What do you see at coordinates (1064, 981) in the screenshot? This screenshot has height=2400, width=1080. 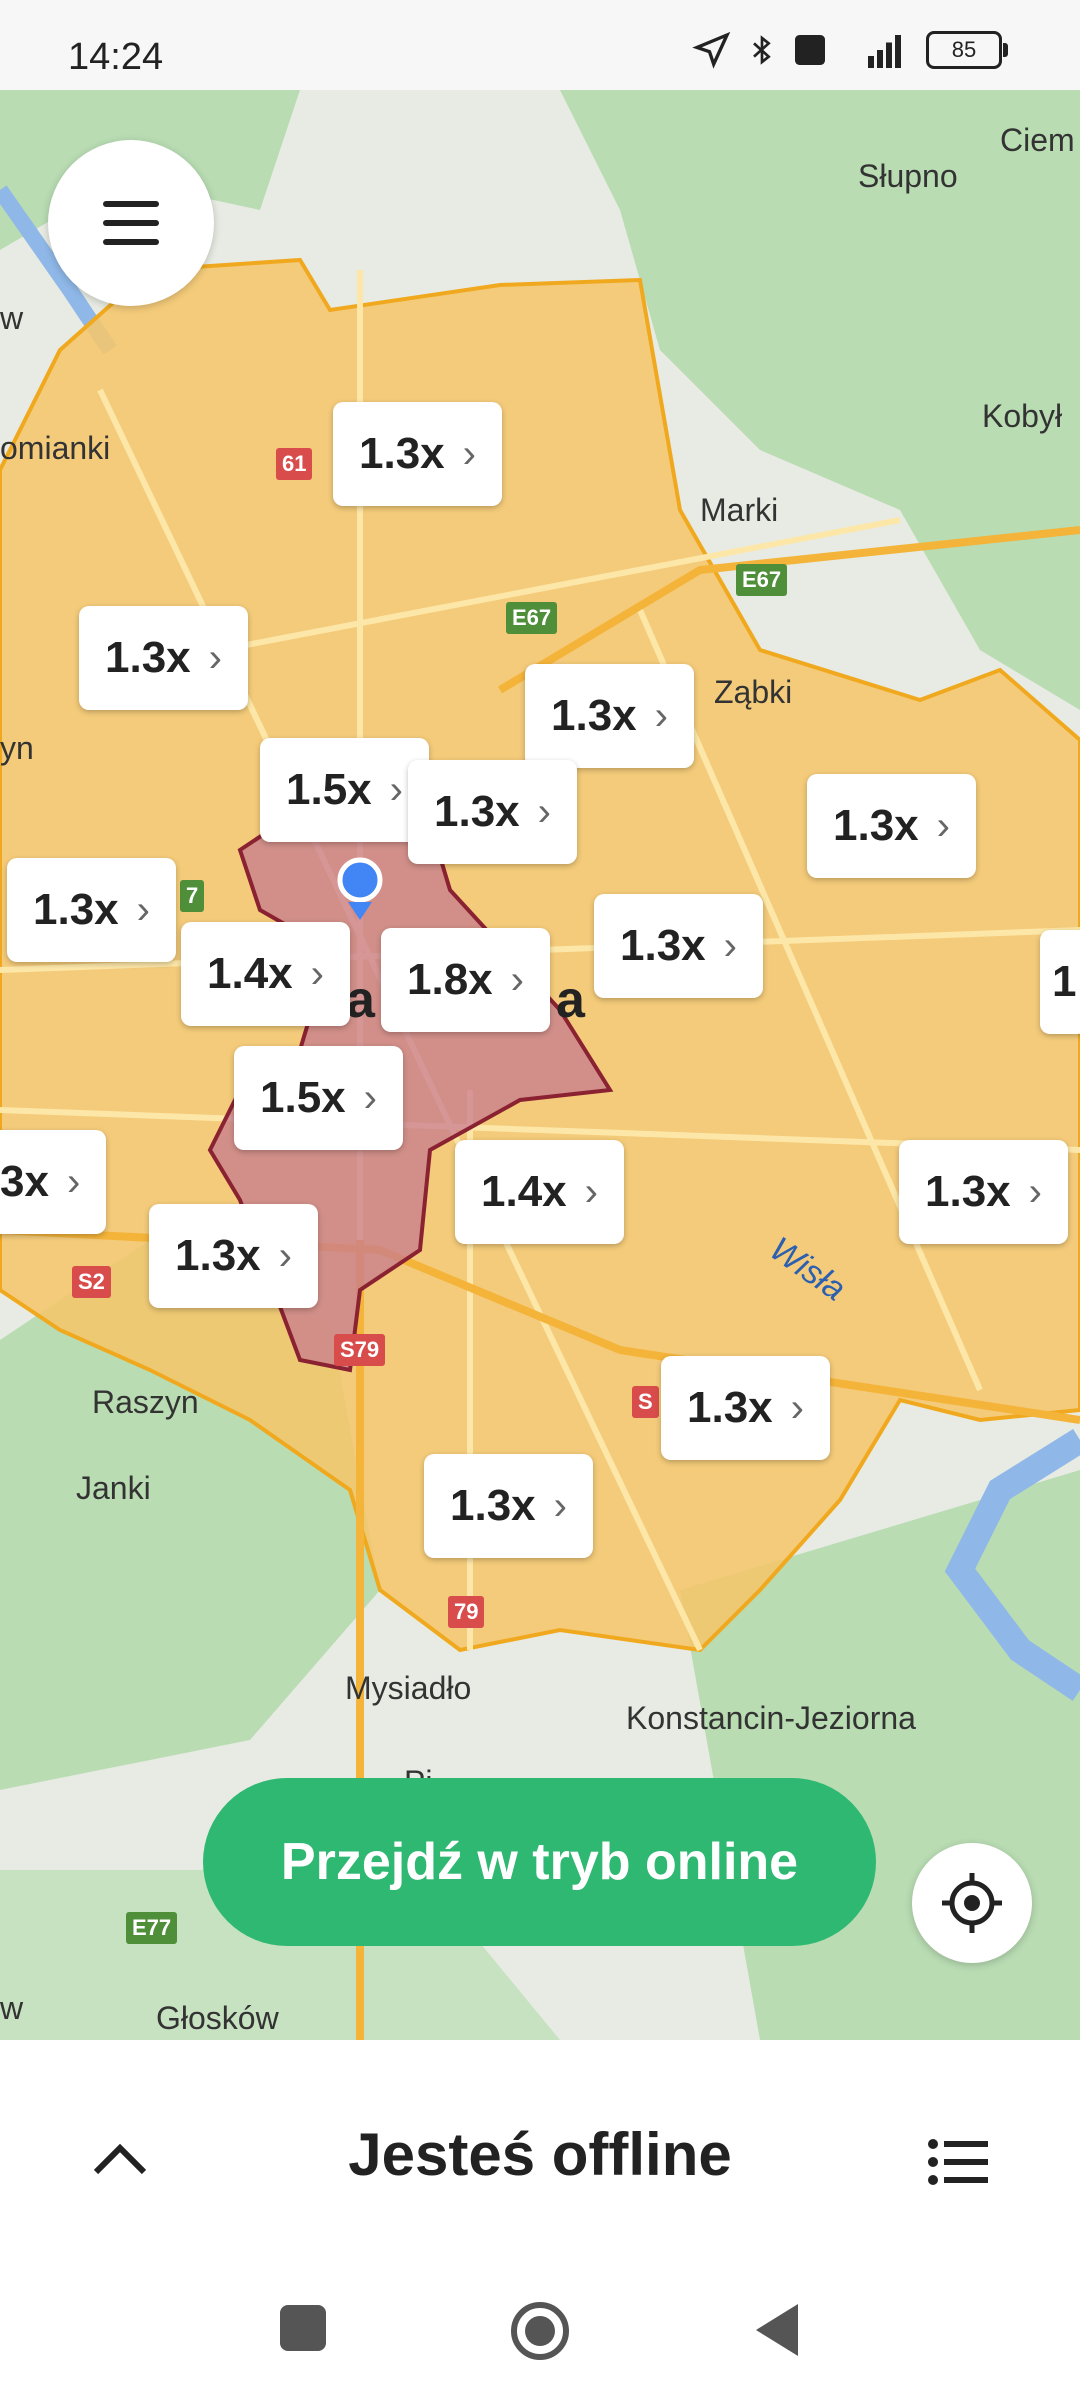 I see `surge-value: 1` at bounding box center [1064, 981].